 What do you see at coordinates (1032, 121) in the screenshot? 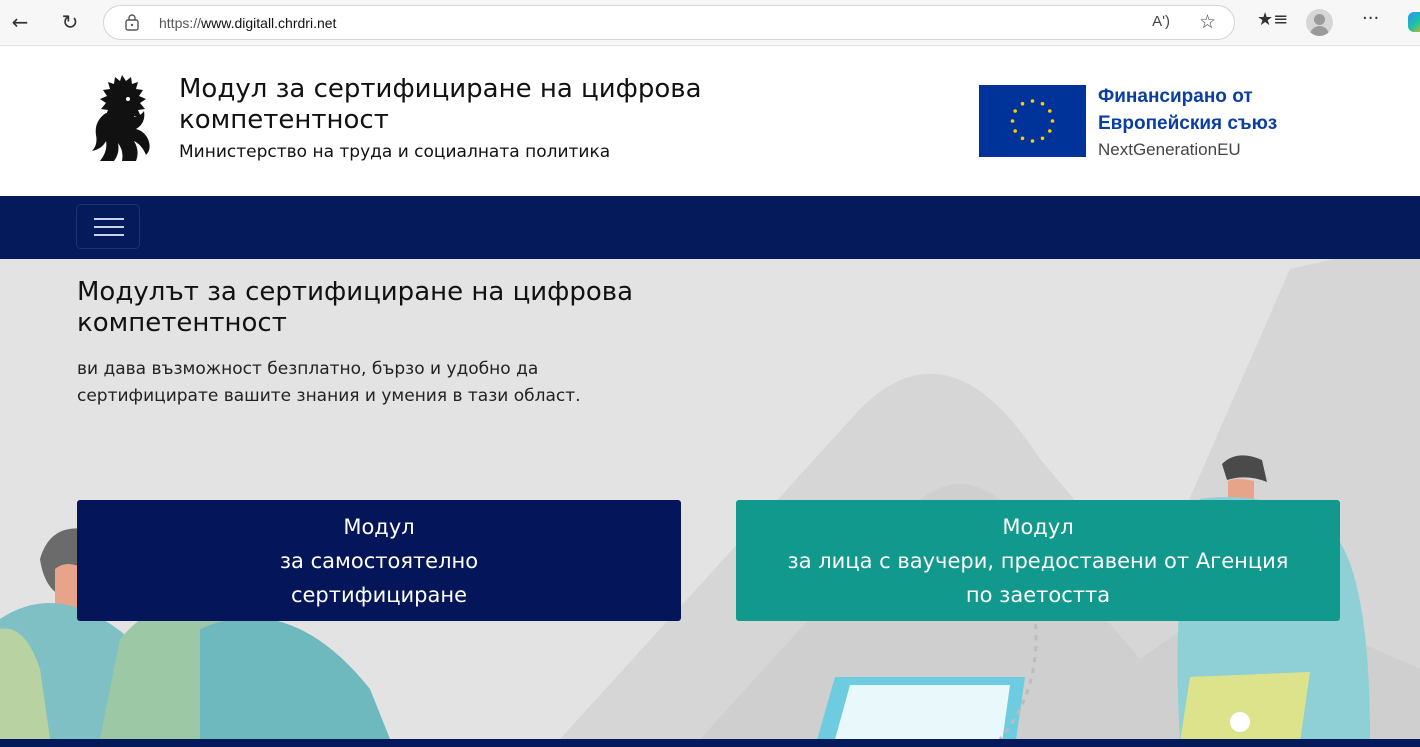
I see `eu-flag-icon` at bounding box center [1032, 121].